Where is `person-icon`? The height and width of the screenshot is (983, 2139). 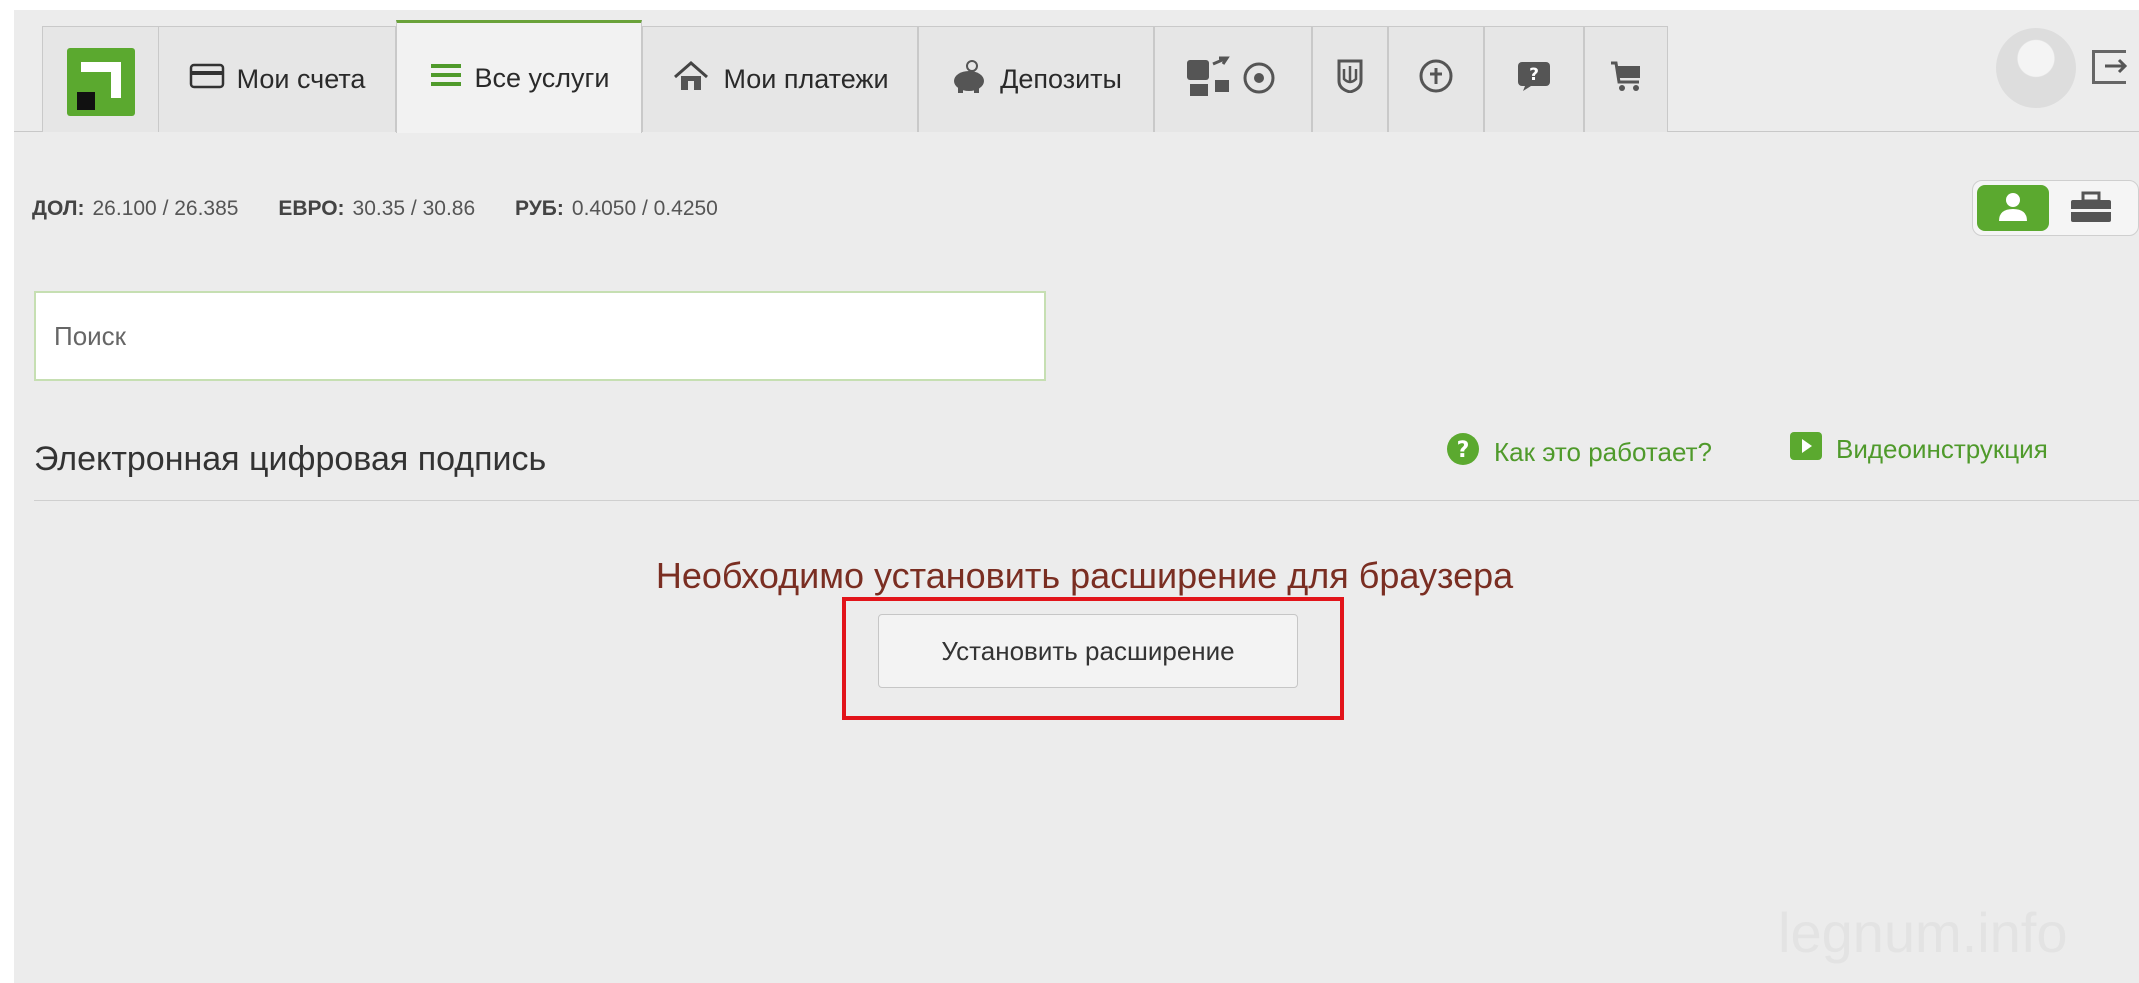 person-icon is located at coordinates (2013, 207).